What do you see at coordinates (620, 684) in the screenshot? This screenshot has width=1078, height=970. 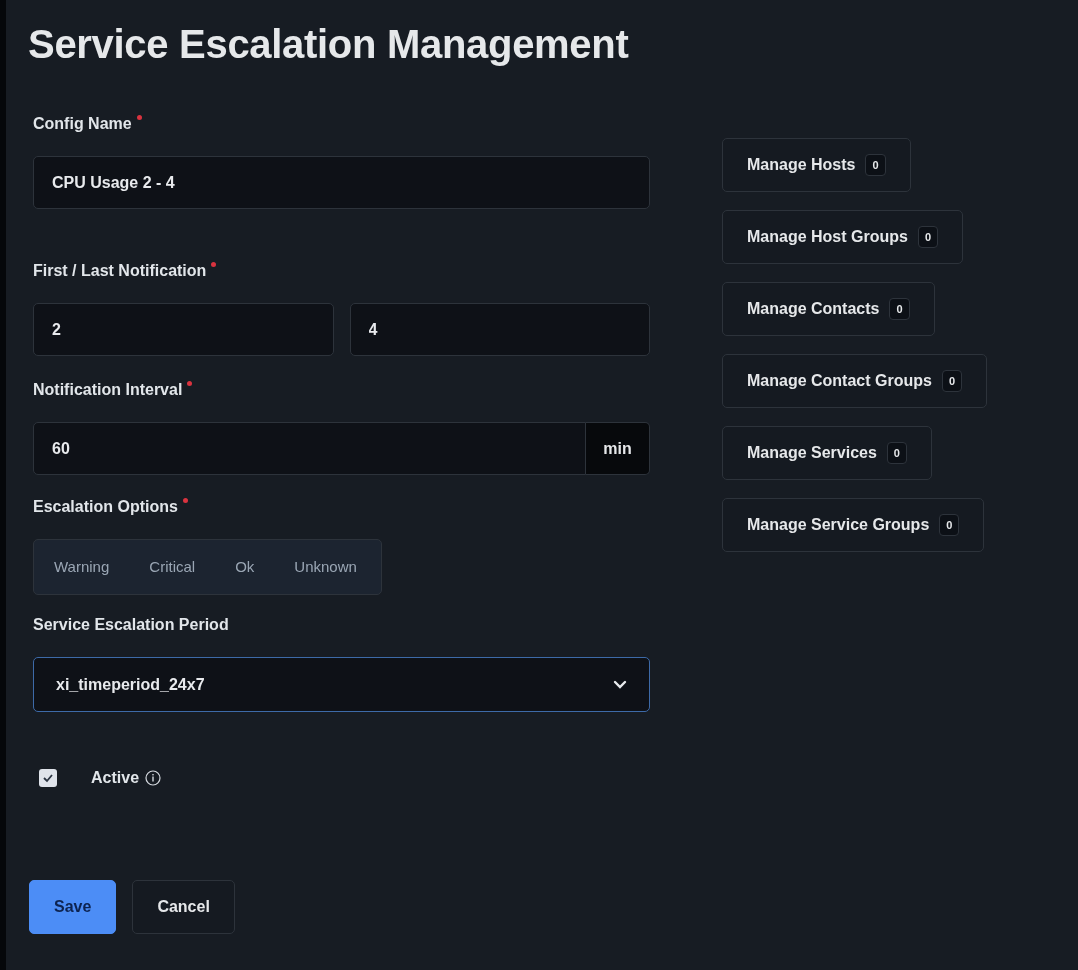 I see `chevron-down-icon` at bounding box center [620, 684].